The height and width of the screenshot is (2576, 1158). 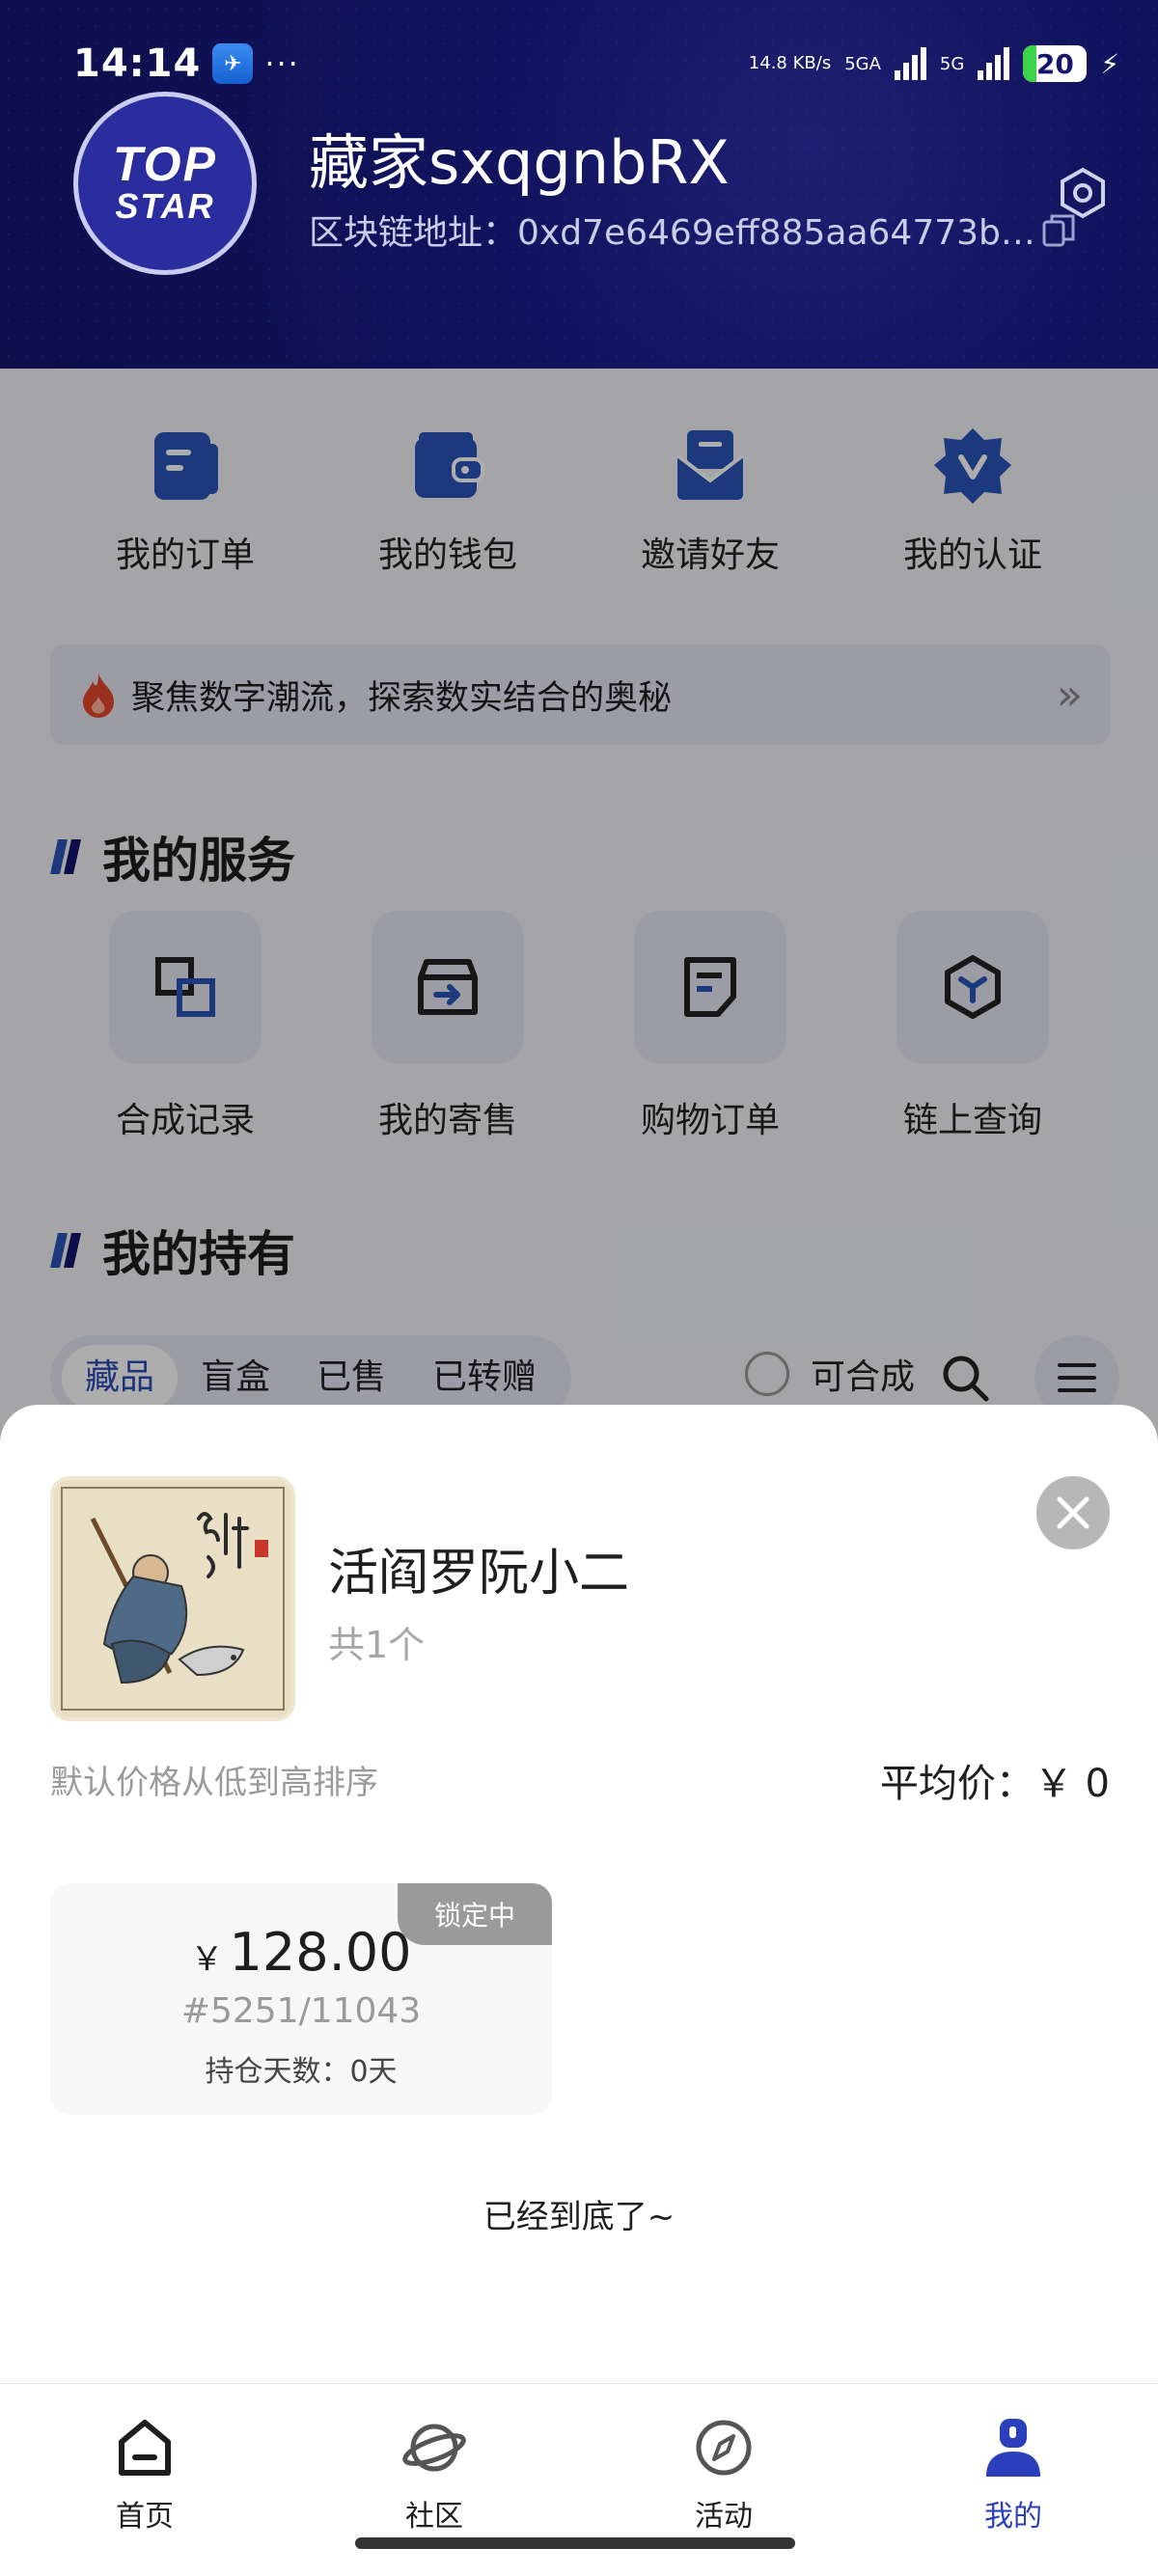 What do you see at coordinates (724, 2448) in the screenshot?
I see `compass-icon` at bounding box center [724, 2448].